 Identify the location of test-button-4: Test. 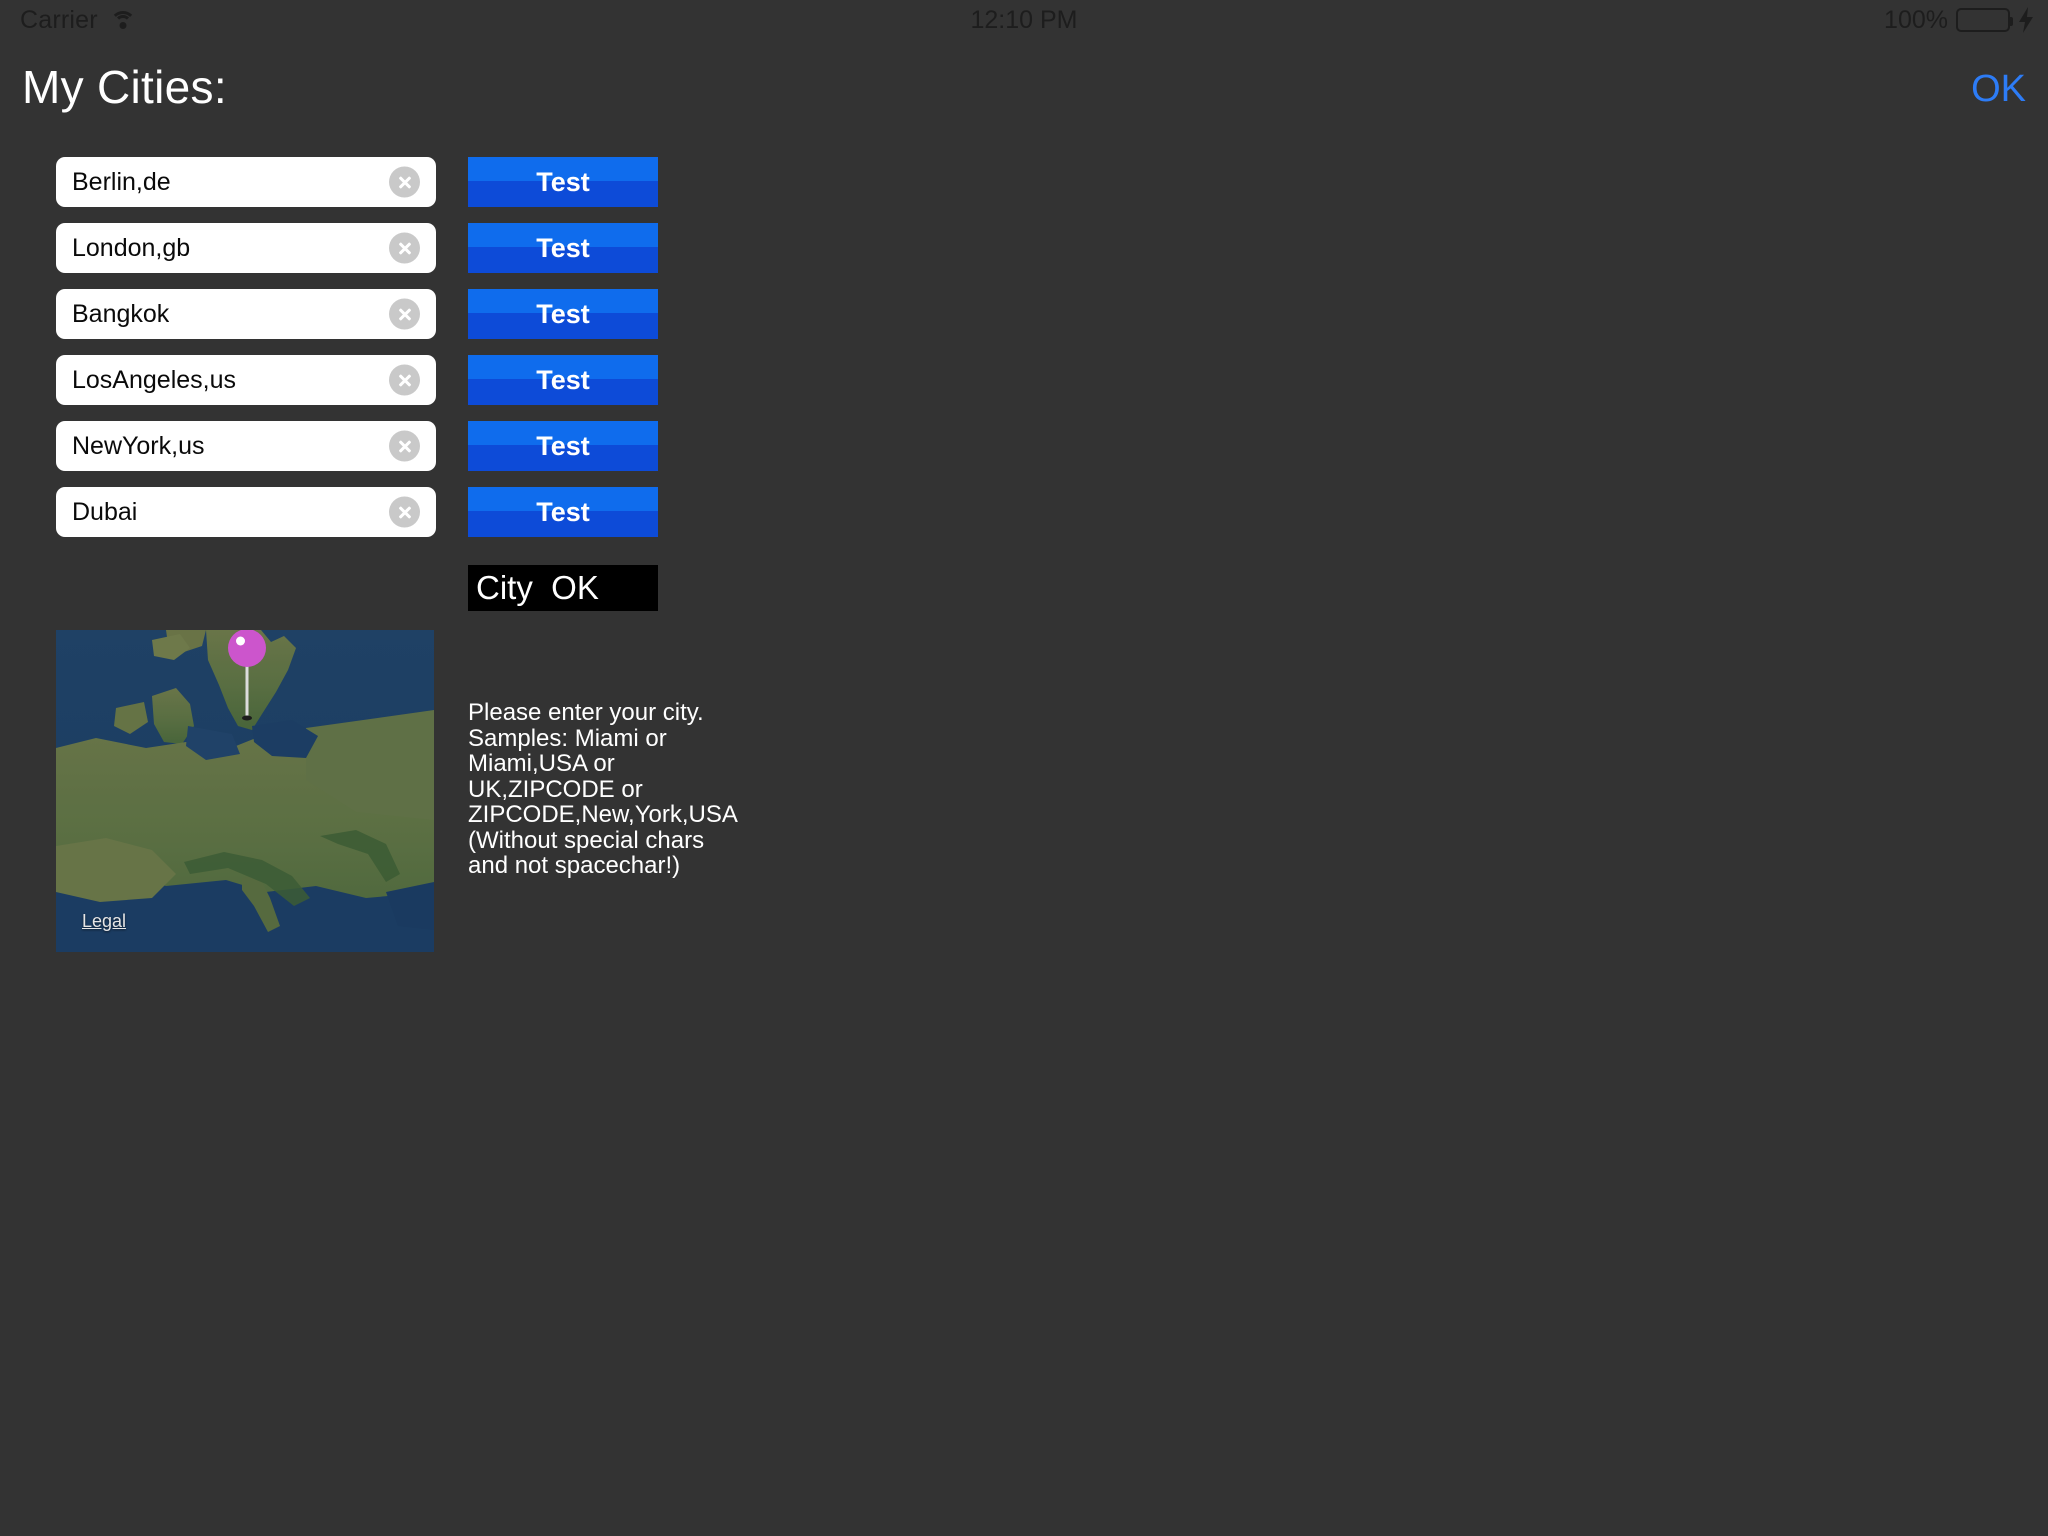
(563, 446).